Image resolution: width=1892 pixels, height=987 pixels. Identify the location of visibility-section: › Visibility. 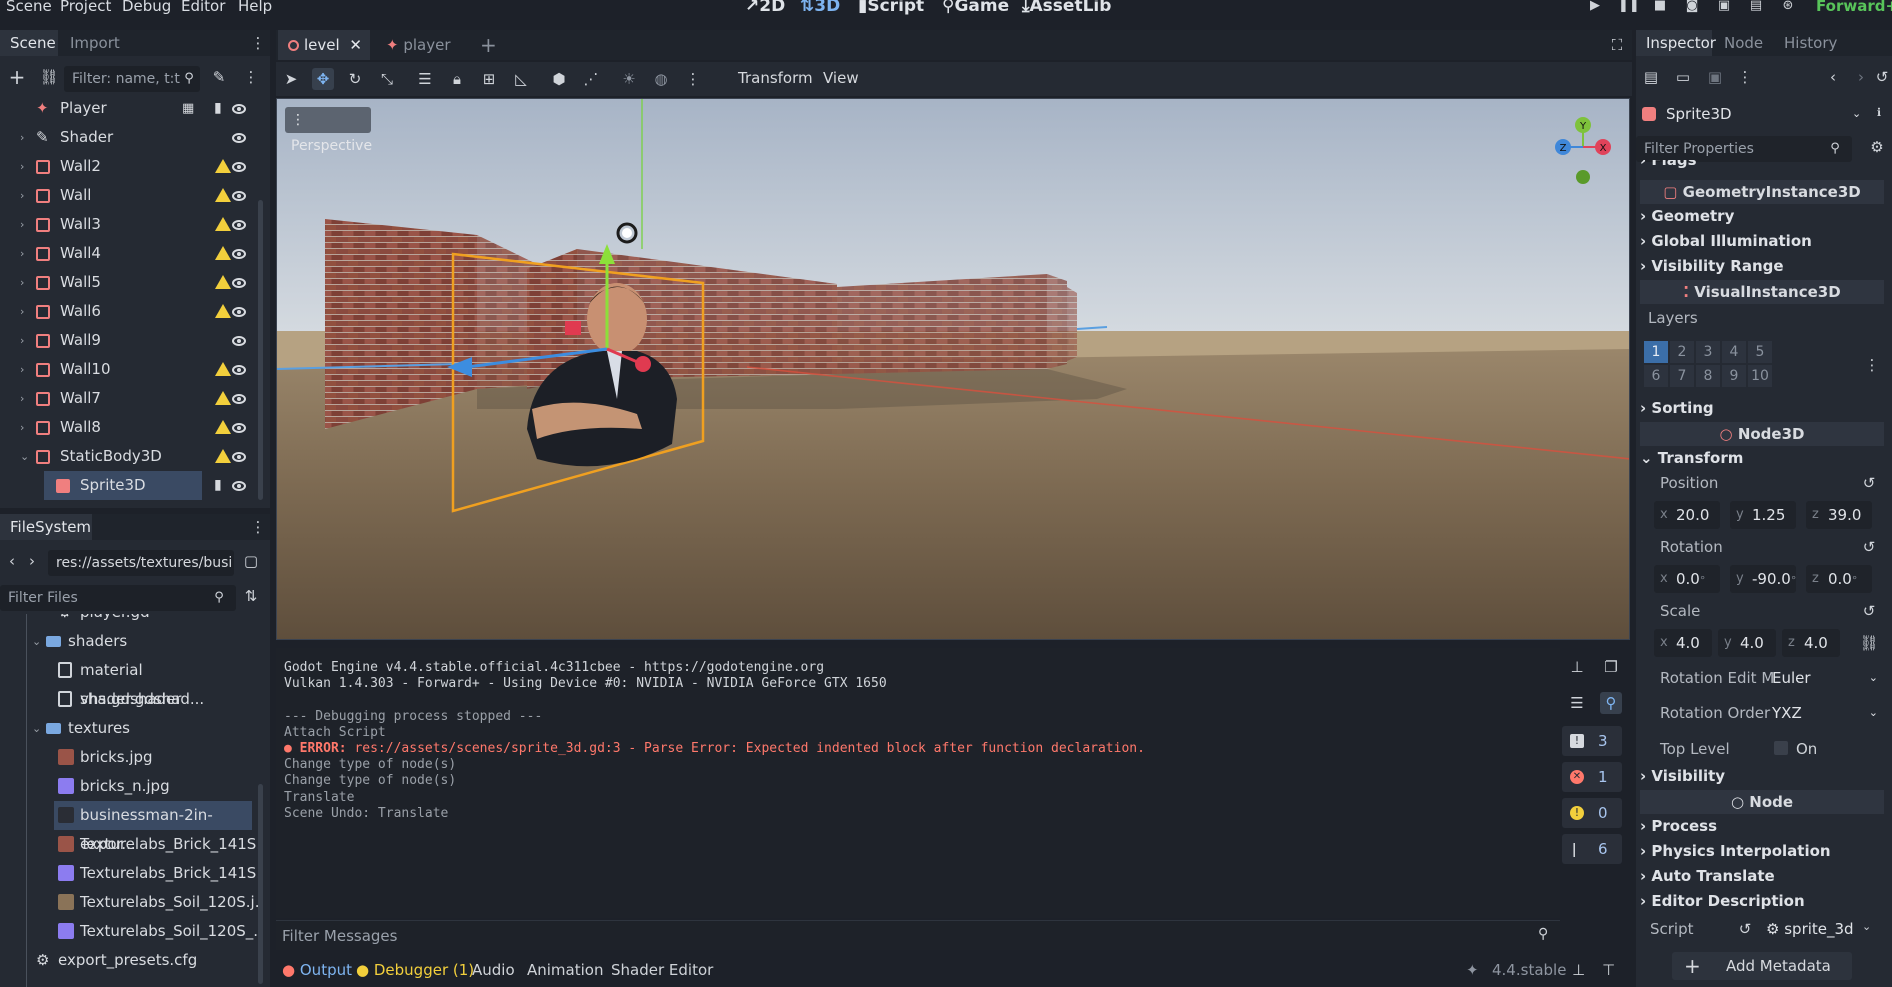
(1762, 776).